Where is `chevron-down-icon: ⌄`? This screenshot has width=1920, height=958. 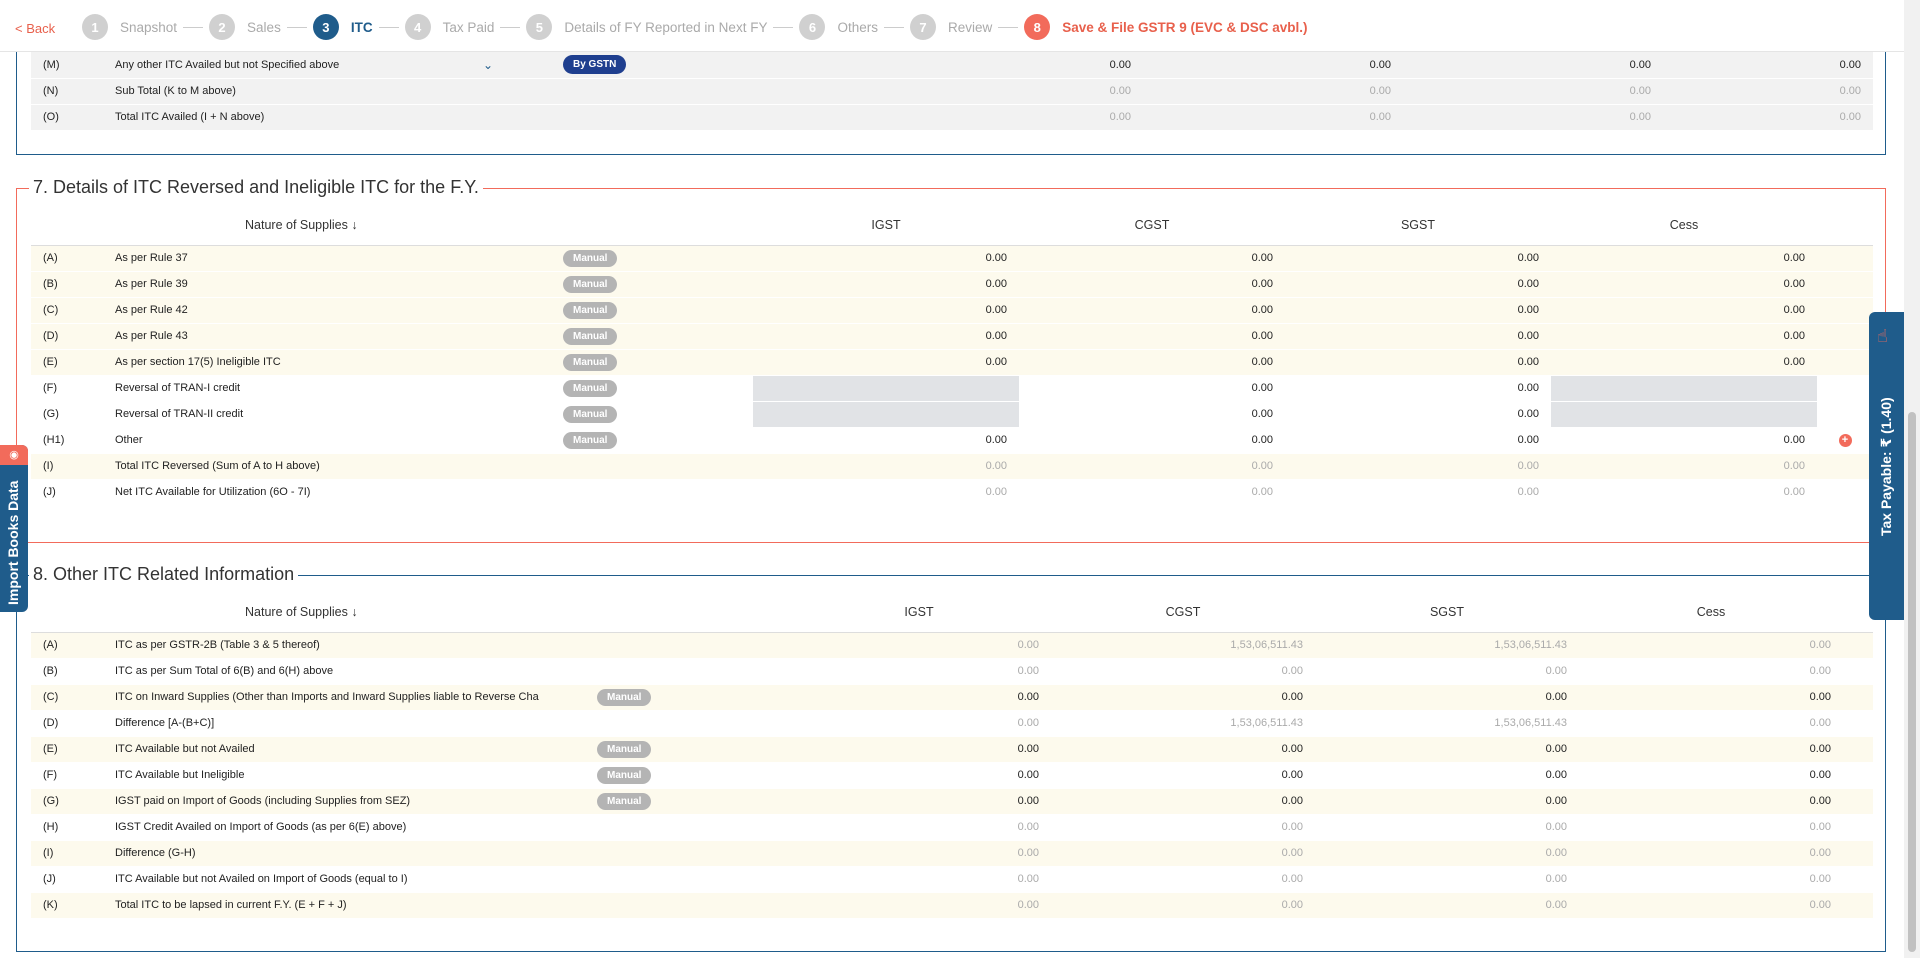
chevron-down-icon: ⌄ is located at coordinates (488, 65).